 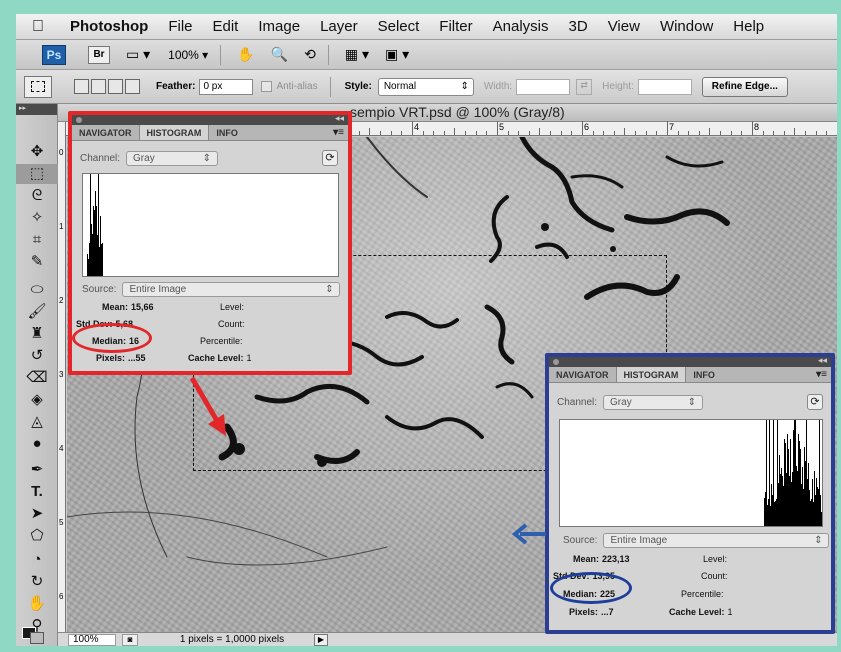 What do you see at coordinates (115, 86) in the screenshot?
I see `subtract-selection-icon` at bounding box center [115, 86].